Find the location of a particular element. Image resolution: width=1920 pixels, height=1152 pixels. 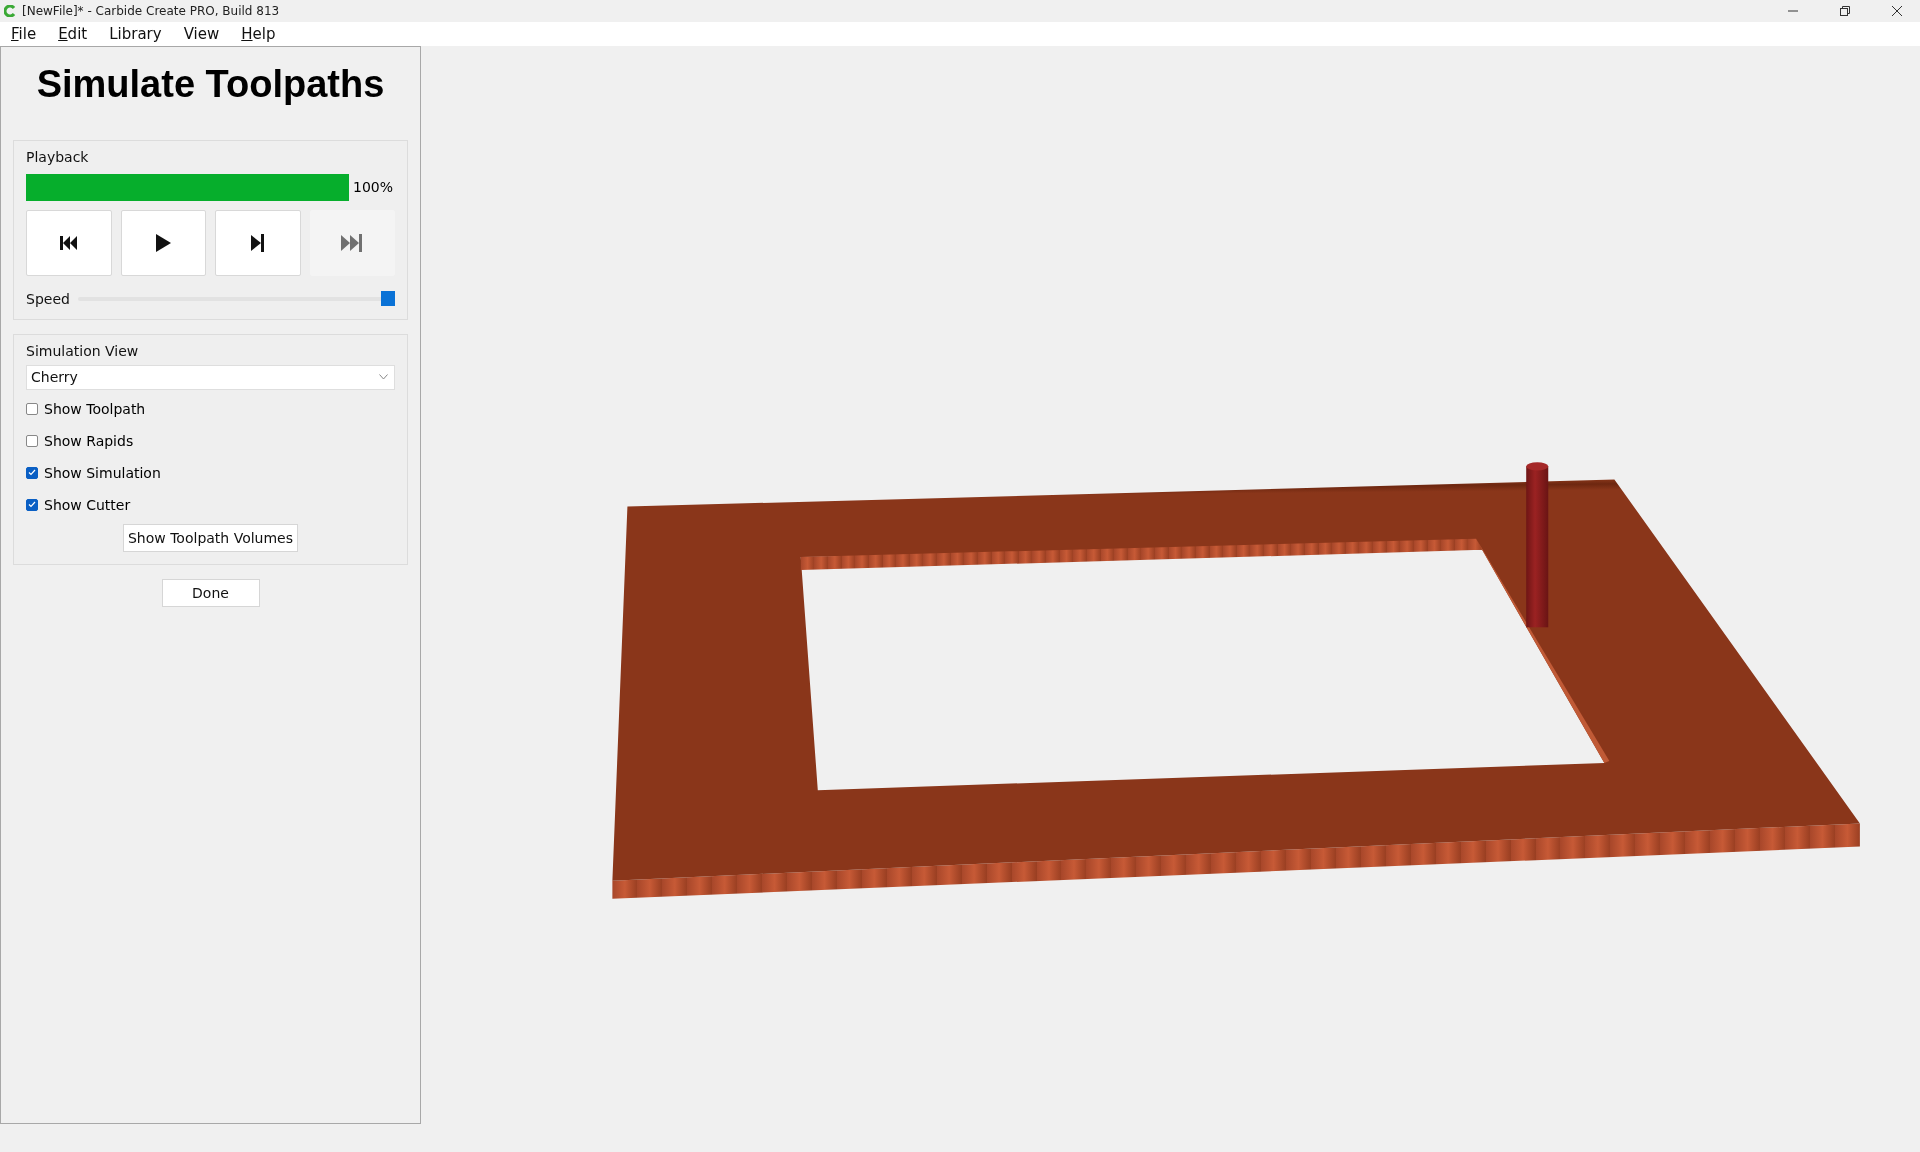

skip-forward-icon is located at coordinates (352, 242).